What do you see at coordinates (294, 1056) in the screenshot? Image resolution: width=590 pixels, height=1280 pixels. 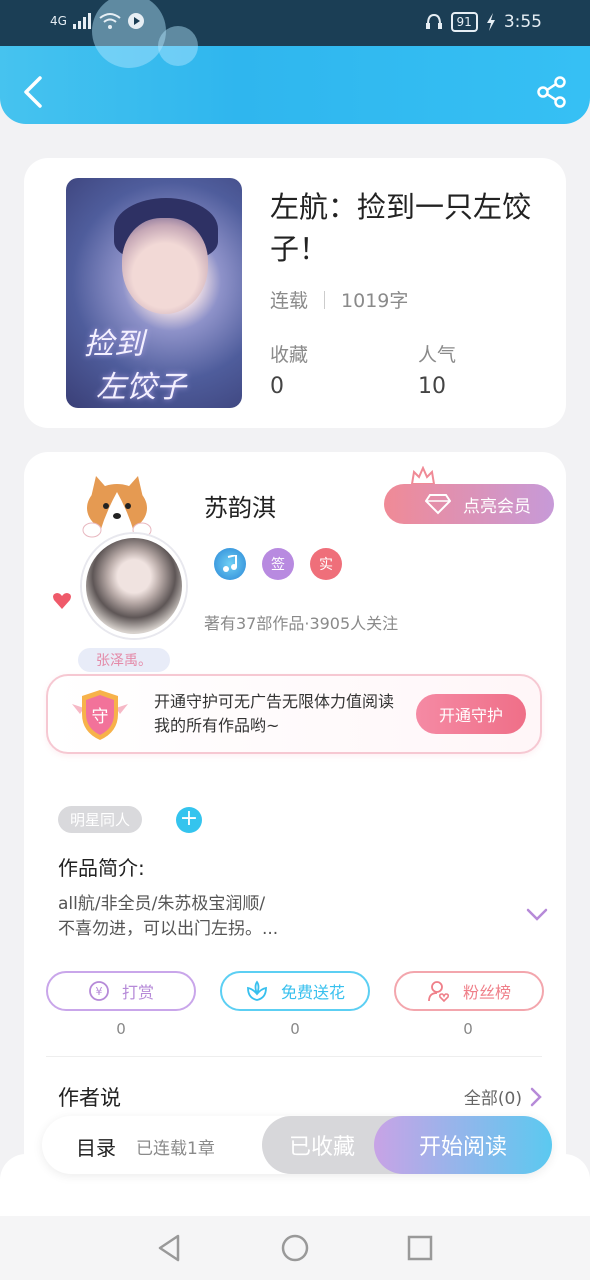 I see `divider` at bounding box center [294, 1056].